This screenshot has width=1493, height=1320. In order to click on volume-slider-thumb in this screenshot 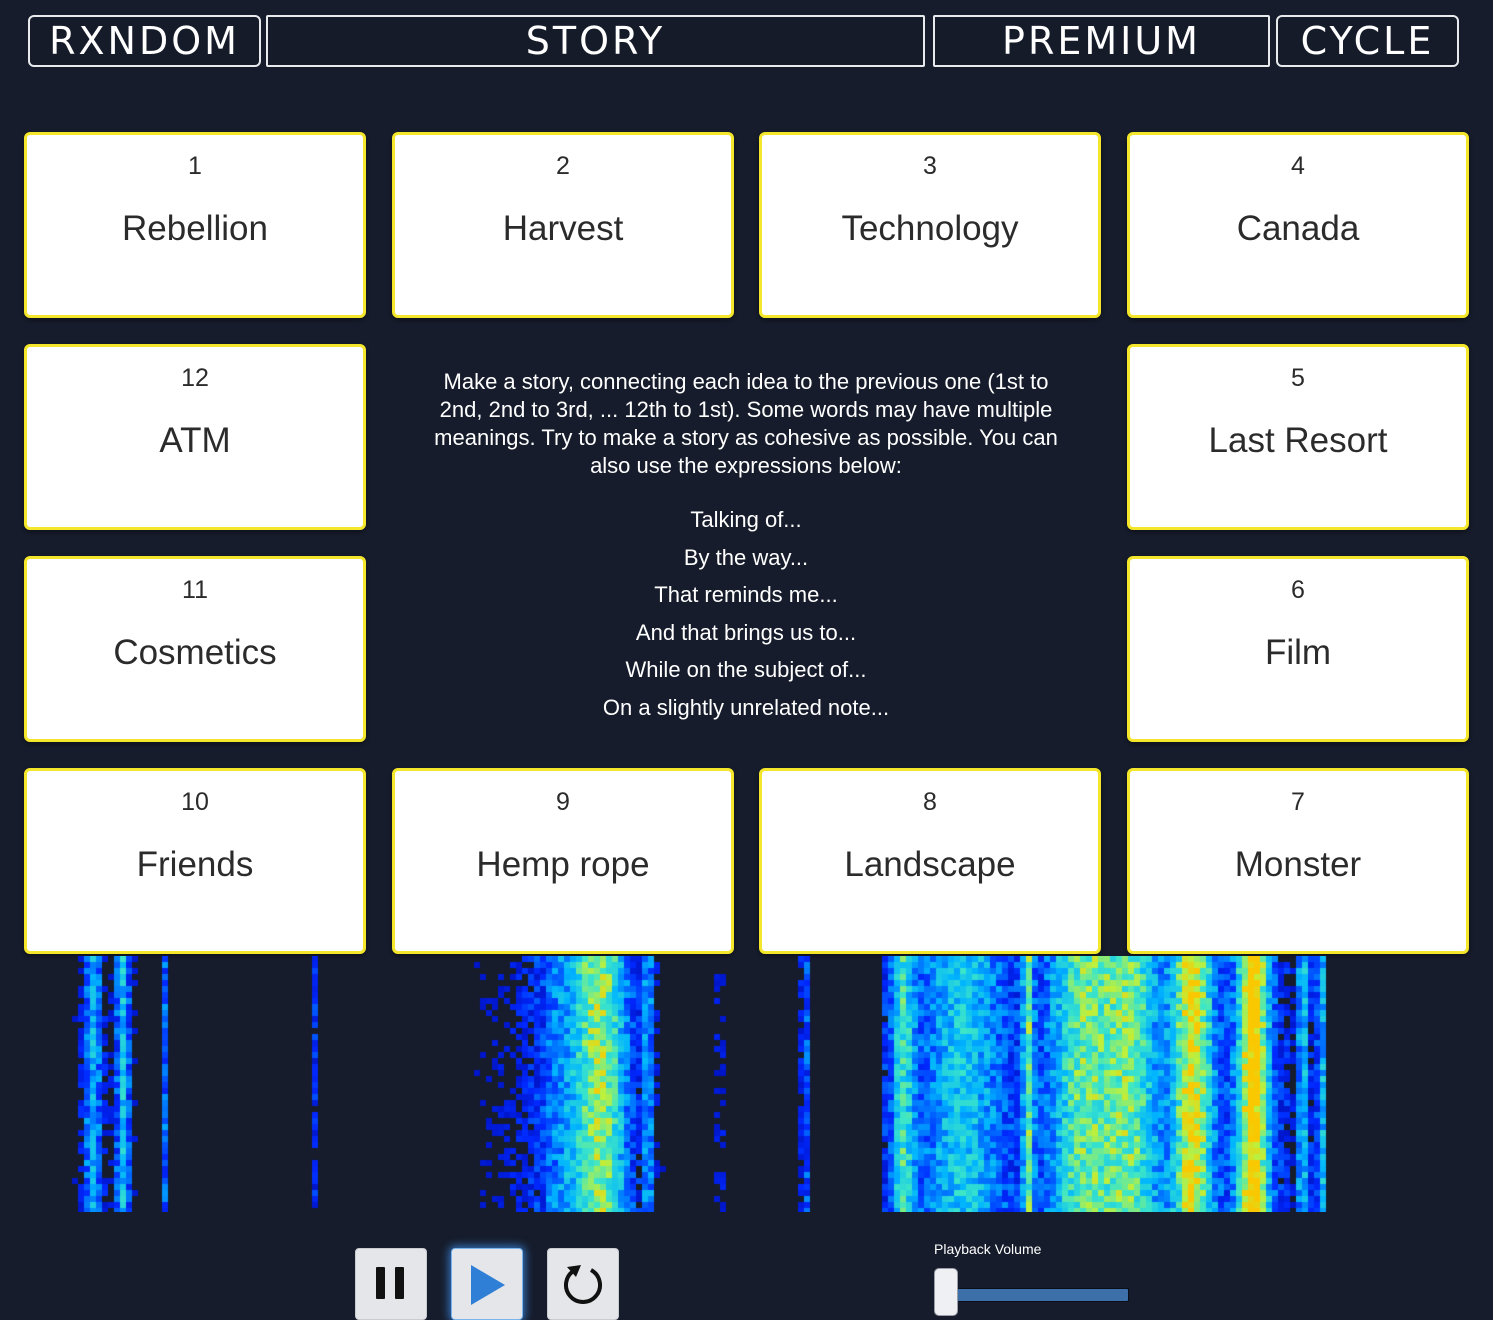, I will do `click(946, 1292)`.